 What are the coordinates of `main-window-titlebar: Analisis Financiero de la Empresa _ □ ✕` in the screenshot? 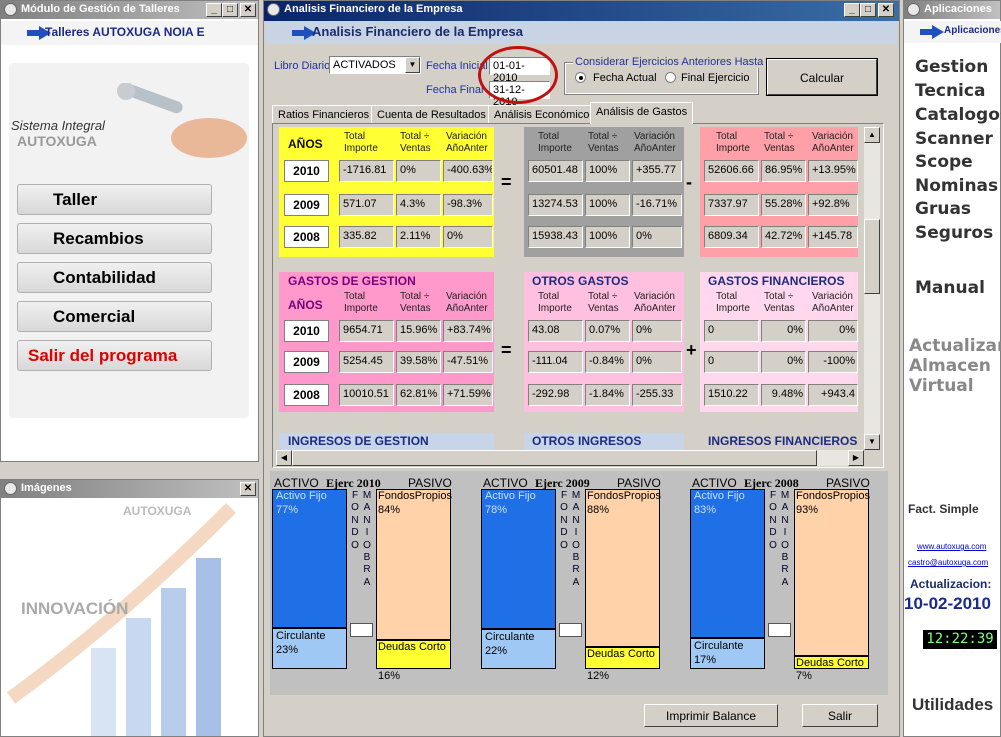 It's located at (581, 11).